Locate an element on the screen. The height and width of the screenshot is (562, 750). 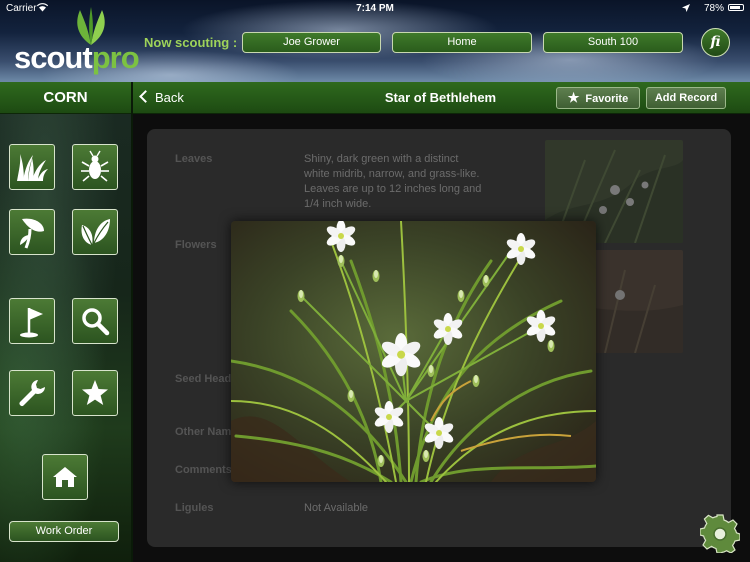
sidebar-home-button is located at coordinates (65, 477).